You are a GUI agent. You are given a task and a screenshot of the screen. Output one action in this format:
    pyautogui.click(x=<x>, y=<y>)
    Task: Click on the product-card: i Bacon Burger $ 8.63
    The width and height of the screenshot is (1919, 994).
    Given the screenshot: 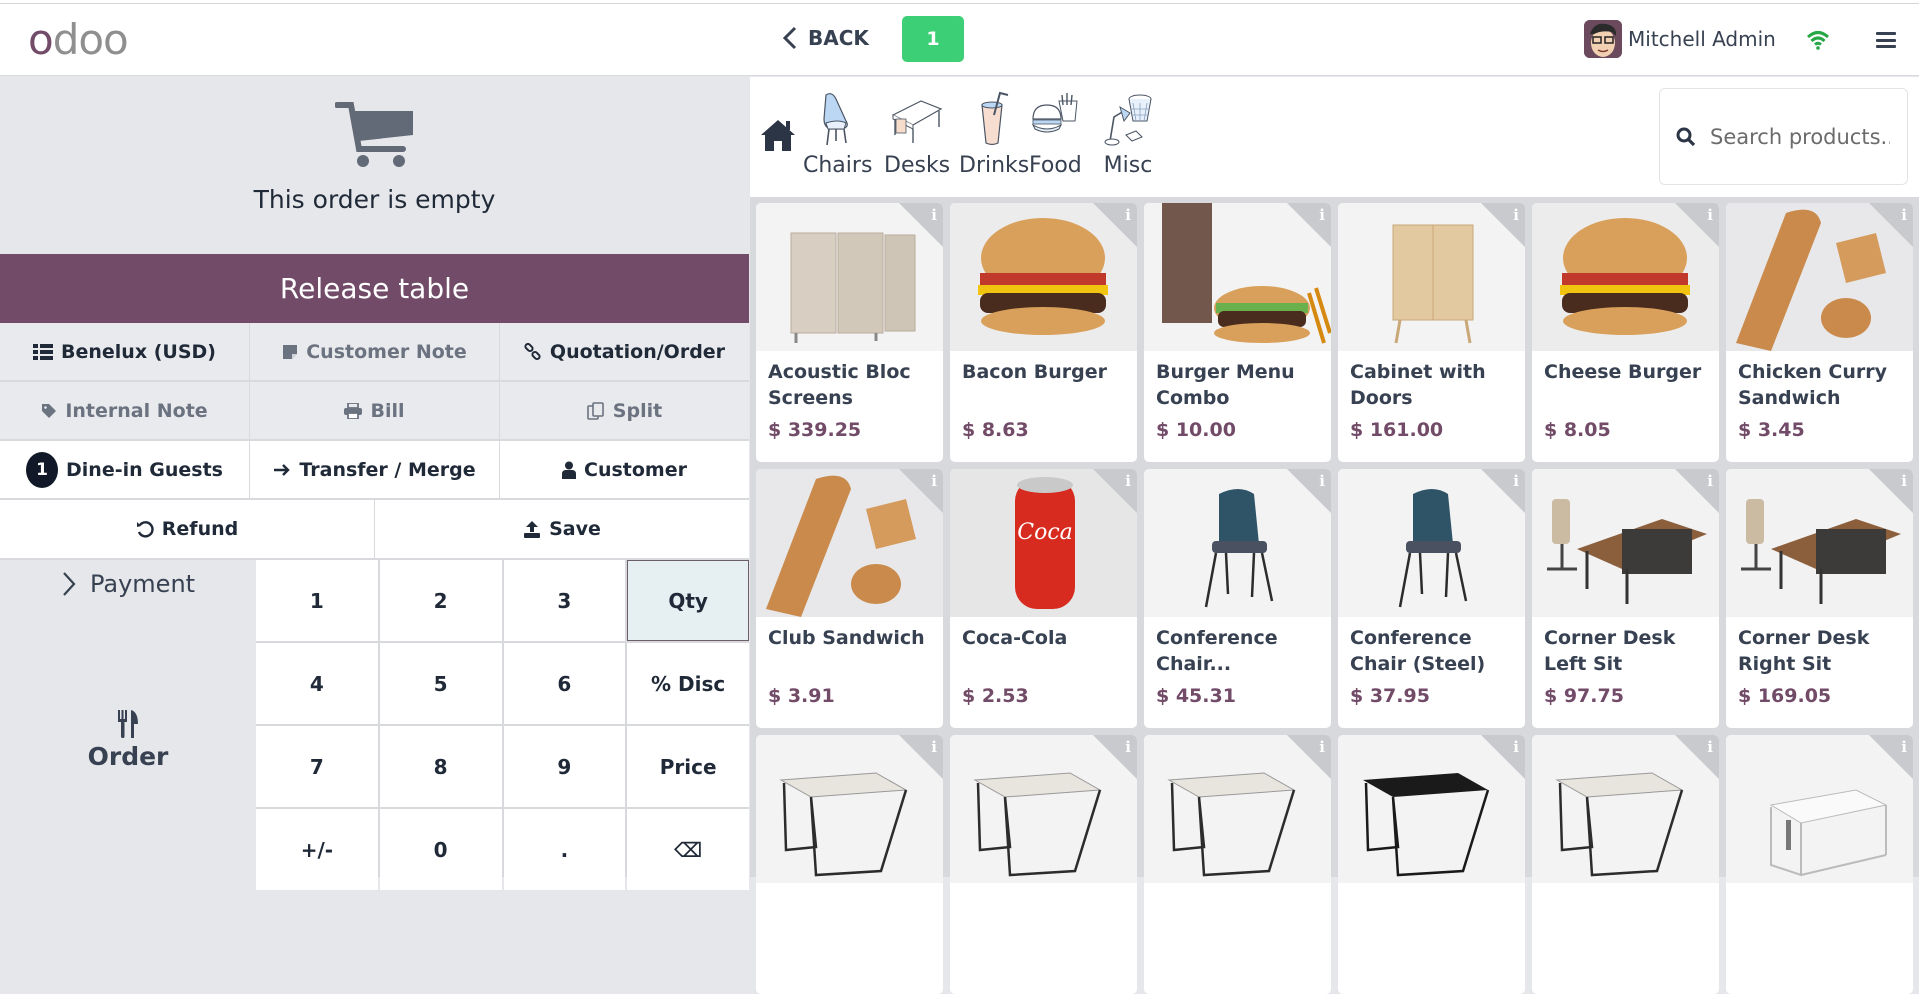 What is the action you would take?
    pyautogui.click(x=1043, y=332)
    